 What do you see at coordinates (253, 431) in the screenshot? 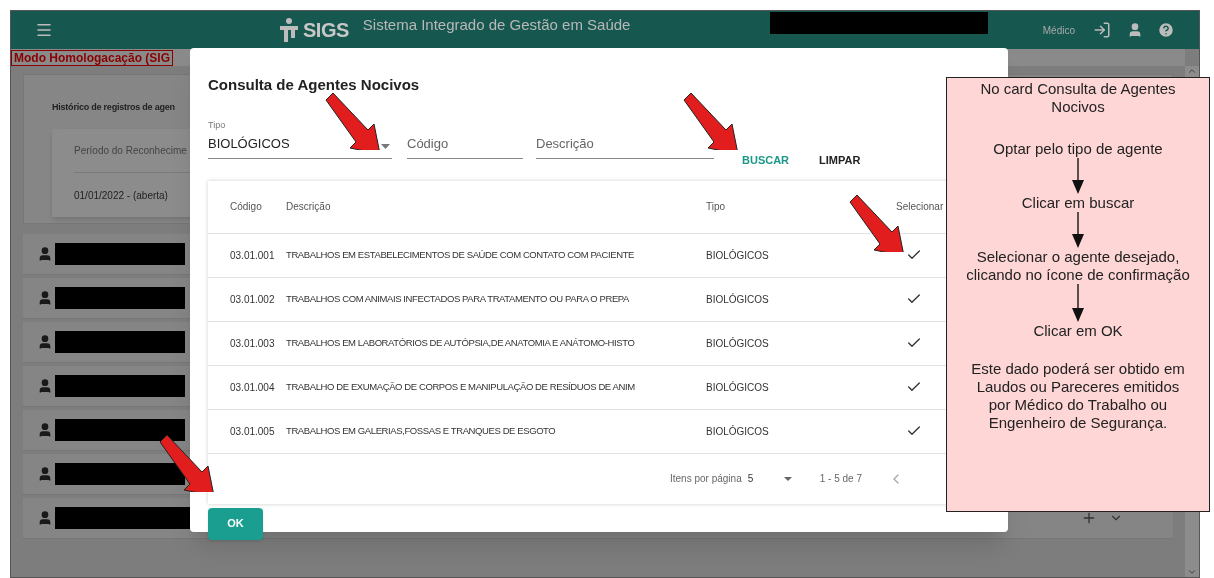
I see `table-cell-text: 03.01.005` at bounding box center [253, 431].